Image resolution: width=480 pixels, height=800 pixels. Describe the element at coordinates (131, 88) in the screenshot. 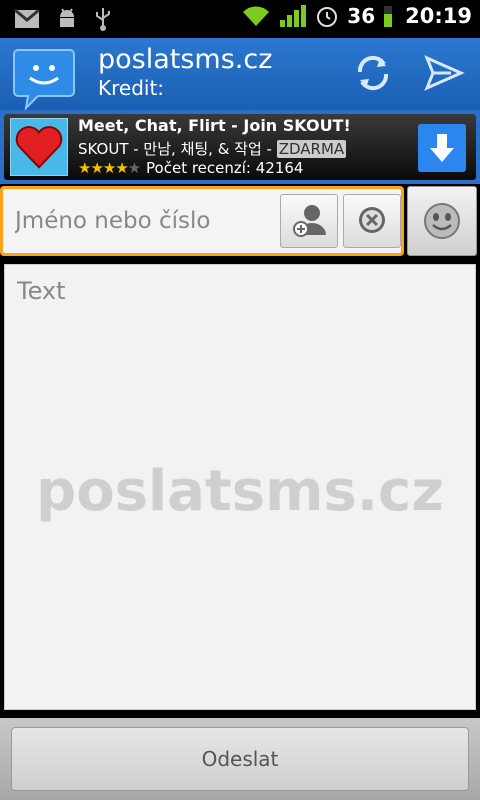

I see `credit-label: Kredit:` at that location.